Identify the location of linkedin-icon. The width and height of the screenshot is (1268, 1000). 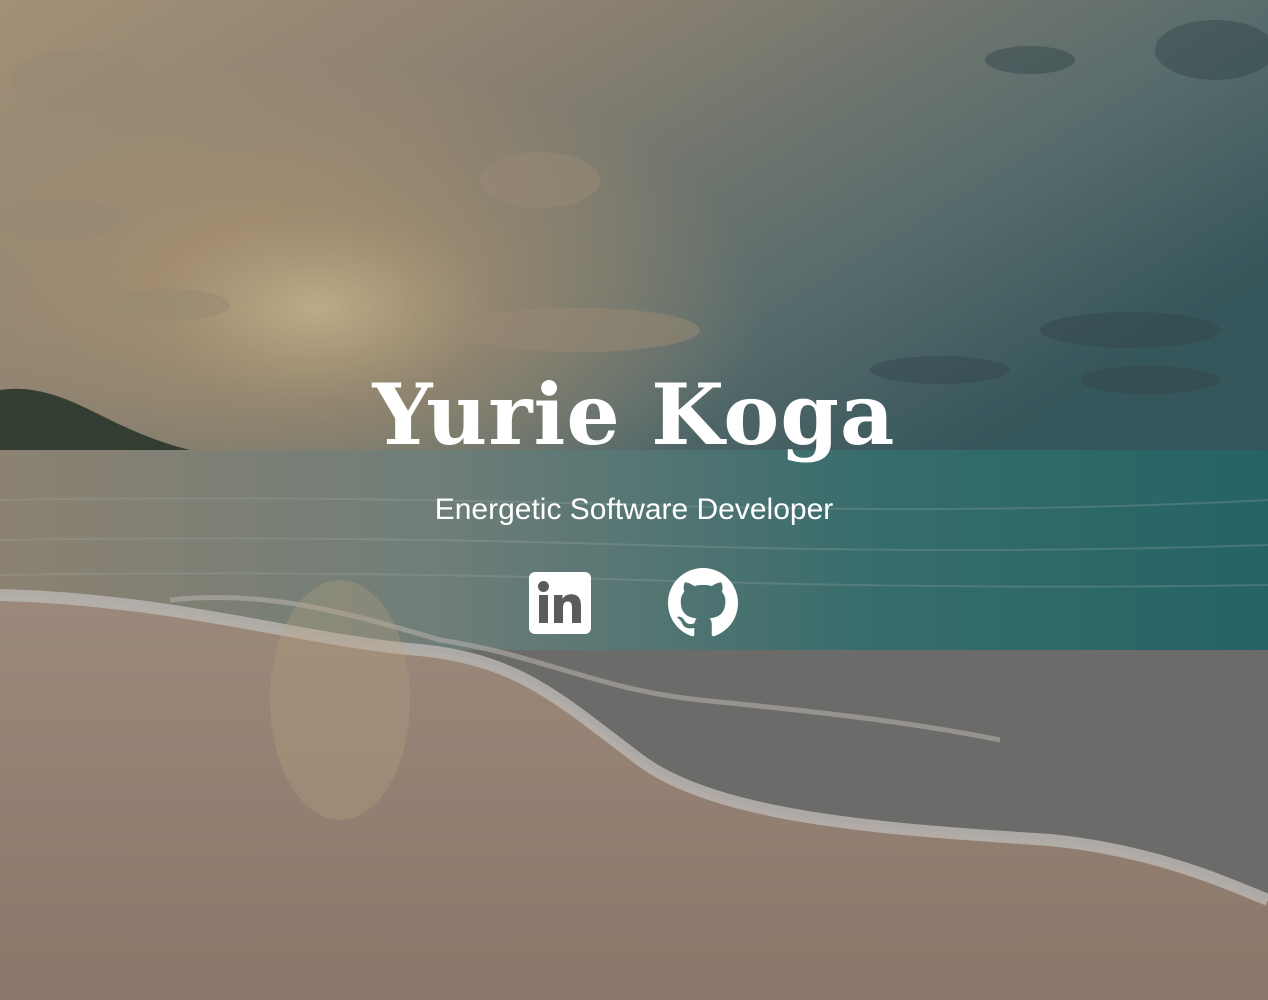
(560, 603).